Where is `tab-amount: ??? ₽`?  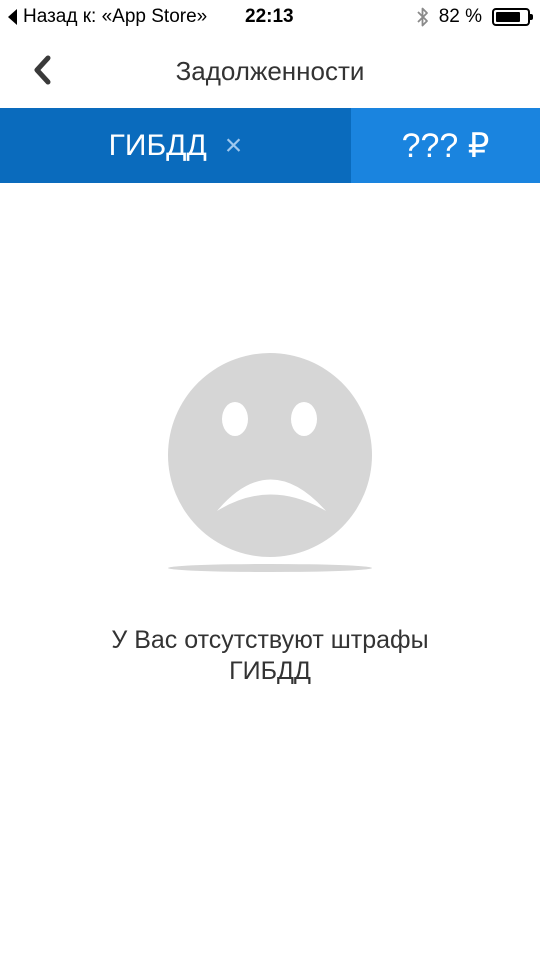 tab-amount: ??? ₽ is located at coordinates (445, 145).